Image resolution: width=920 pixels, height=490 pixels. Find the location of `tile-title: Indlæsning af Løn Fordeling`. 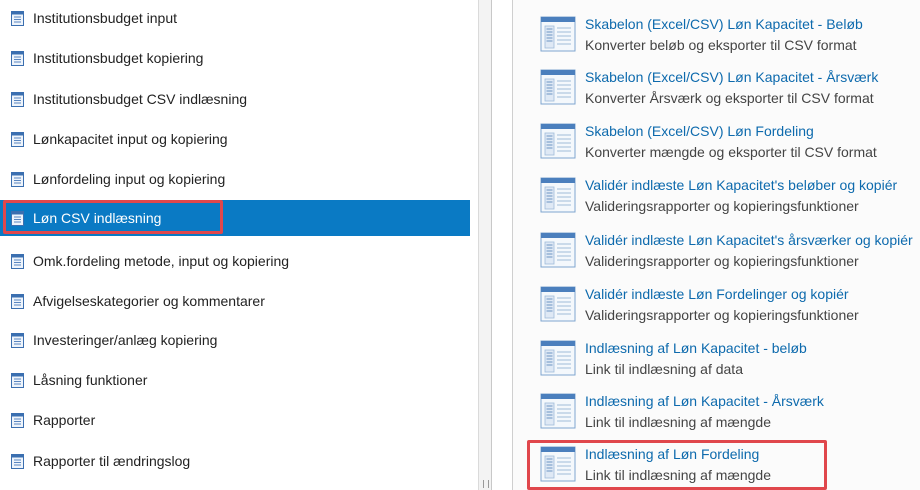

tile-title: Indlæsning af Løn Fordeling is located at coordinates (672, 454).